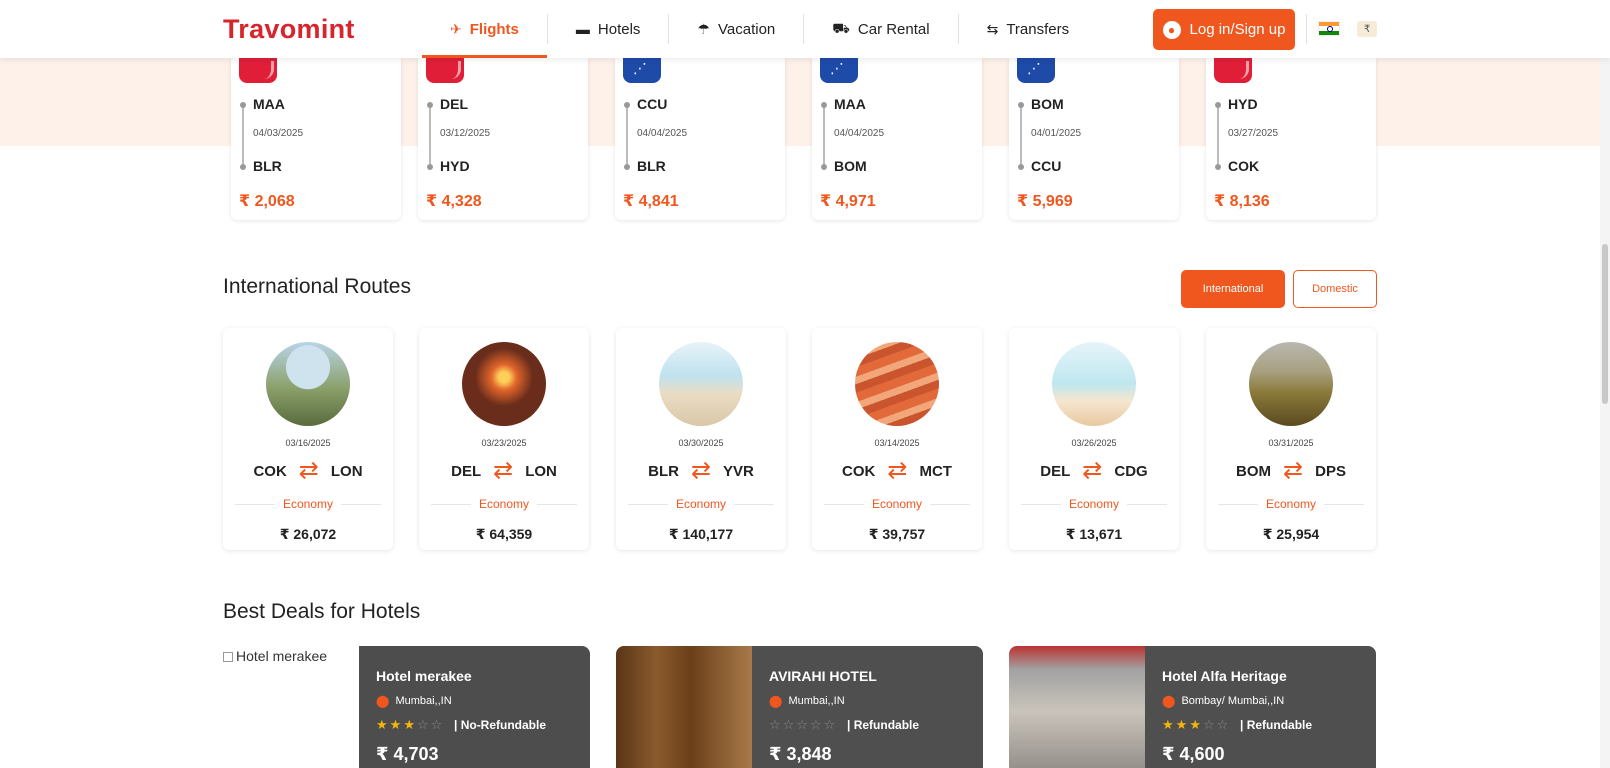  What do you see at coordinates (807, 701) in the screenshot?
I see `hotel-location: ⬤ Mumbai,,IN` at bounding box center [807, 701].